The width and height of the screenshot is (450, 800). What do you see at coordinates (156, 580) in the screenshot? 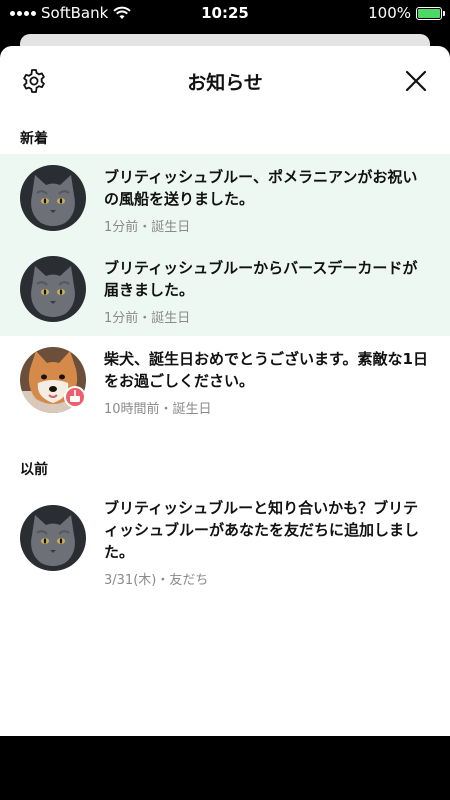
I see `notification-meta: 3/31(木)・友だち` at bounding box center [156, 580].